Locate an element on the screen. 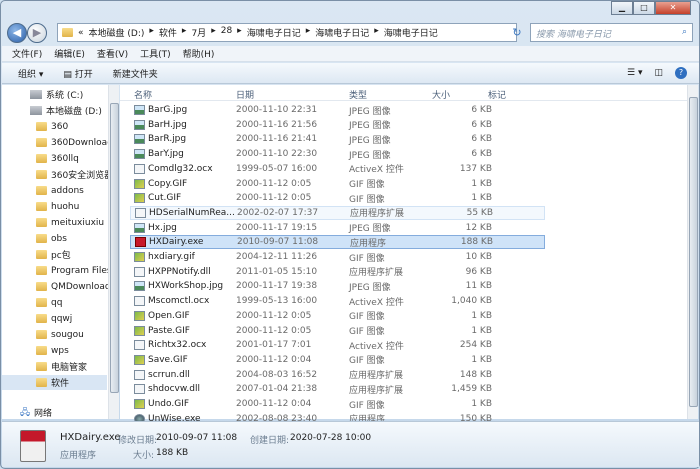  sidebar-item-label: 网络 is located at coordinates (43, 414).